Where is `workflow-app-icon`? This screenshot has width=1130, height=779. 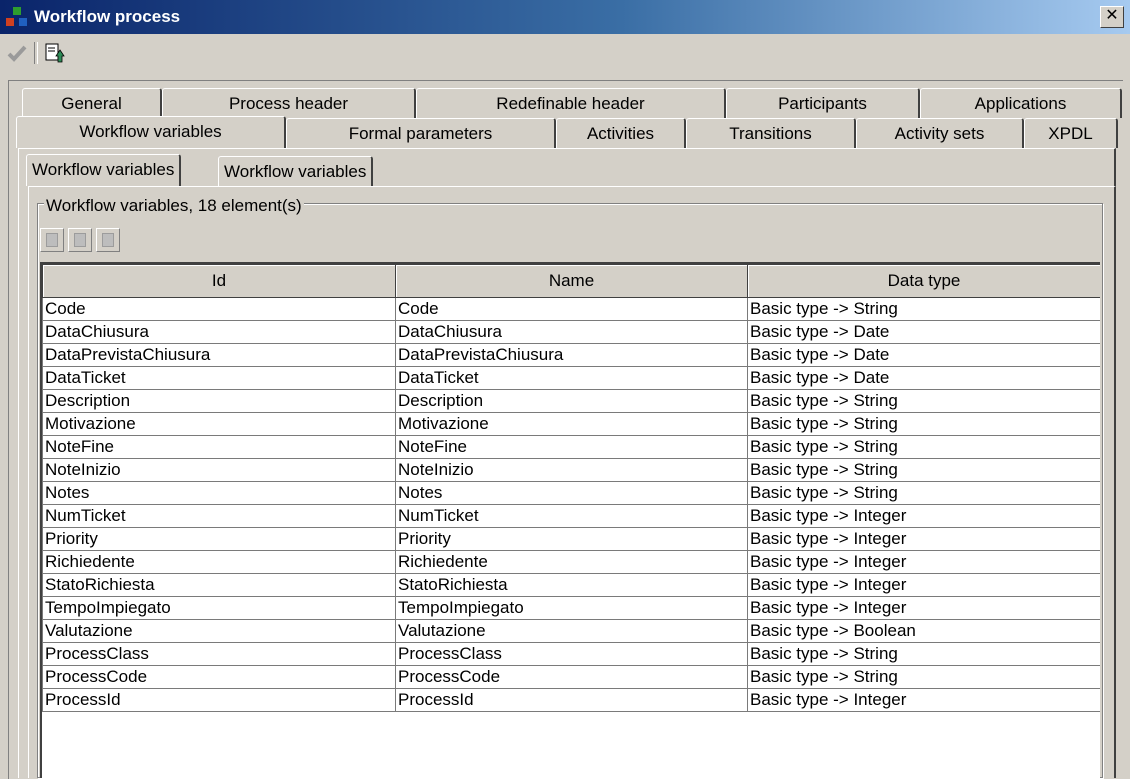 workflow-app-icon is located at coordinates (17, 17).